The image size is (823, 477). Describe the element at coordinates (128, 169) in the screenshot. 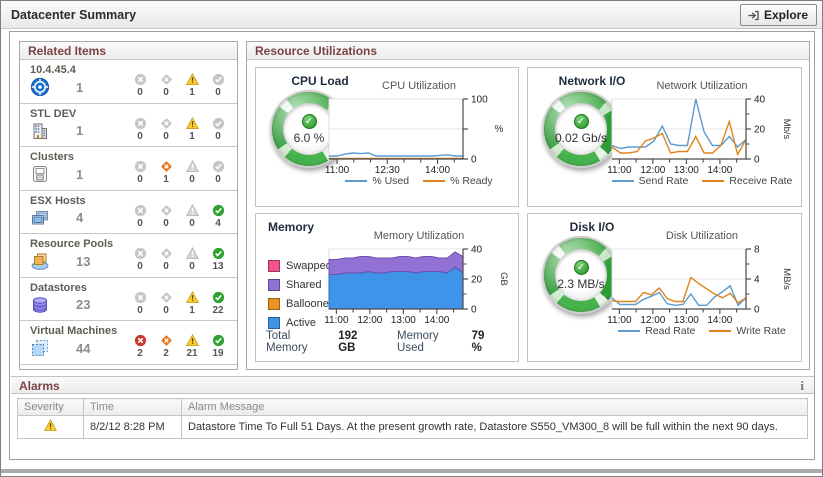

I see `related-item-row: Clusters 1 0 1 0 0` at that location.